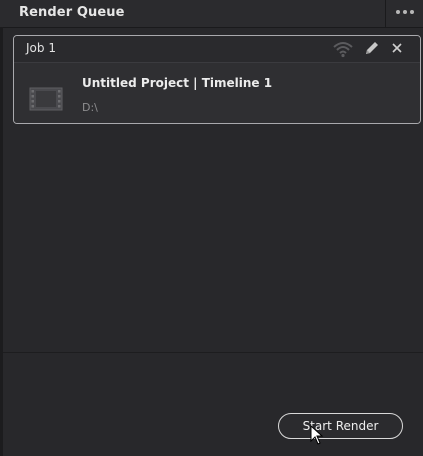  What do you see at coordinates (343, 49) in the screenshot?
I see `wifi-icon` at bounding box center [343, 49].